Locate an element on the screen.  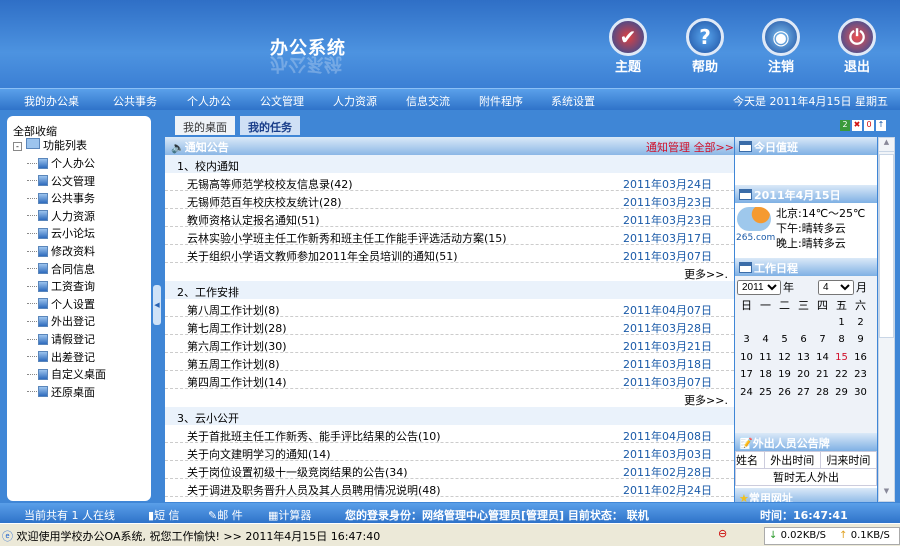
notice-title: 云林实验小学班主任工作新秀和班主任工作能手评选活动方案(15) is located at coordinates (347, 238).